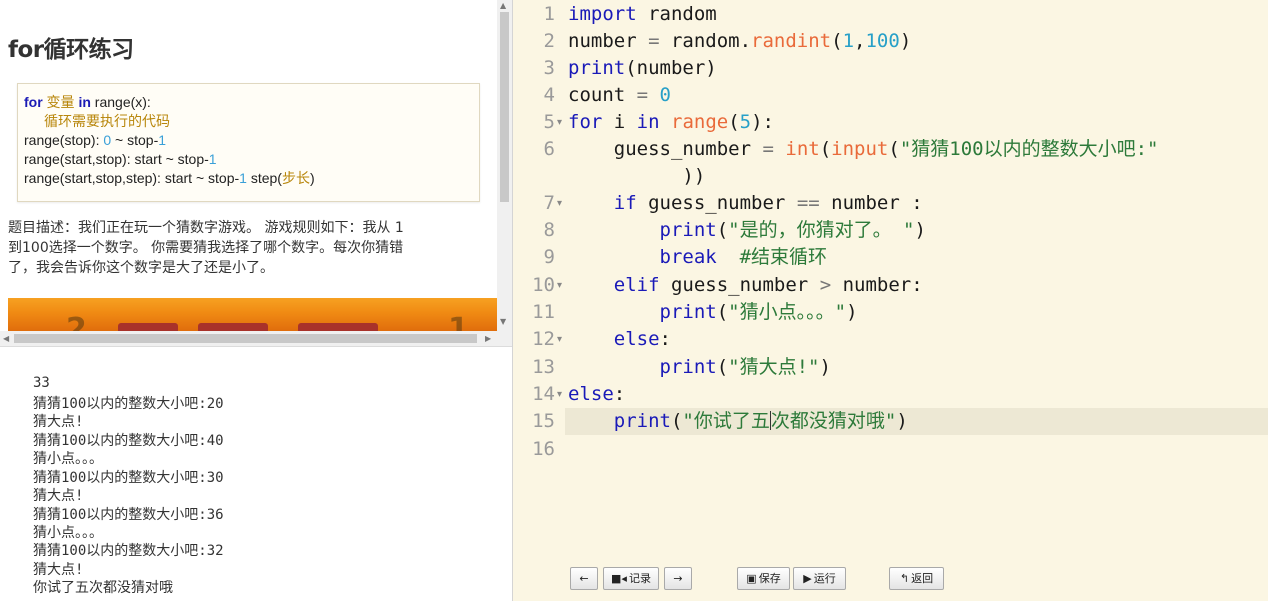 This screenshot has width=1268, height=601. I want to click on floppy-disk-icon: ▣, so click(751, 578).